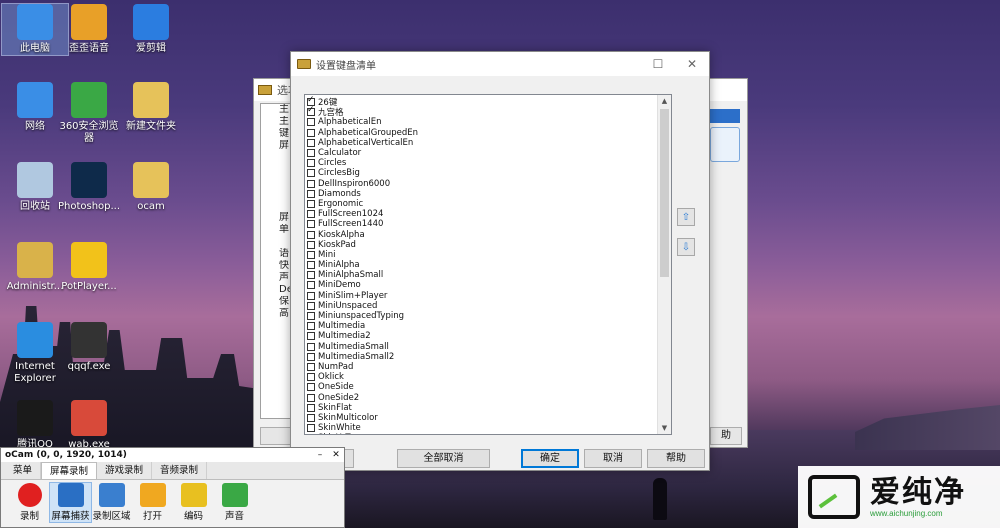 The width and height of the screenshot is (1000, 528). What do you see at coordinates (481, 377) in the screenshot?
I see `keyboard-list-item: Oklick` at bounding box center [481, 377].